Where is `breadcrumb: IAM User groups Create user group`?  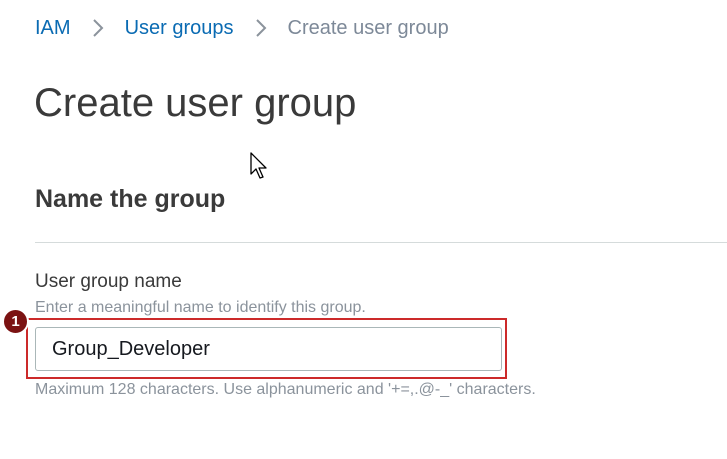 breadcrumb: IAM User groups Create user group is located at coordinates (242, 28).